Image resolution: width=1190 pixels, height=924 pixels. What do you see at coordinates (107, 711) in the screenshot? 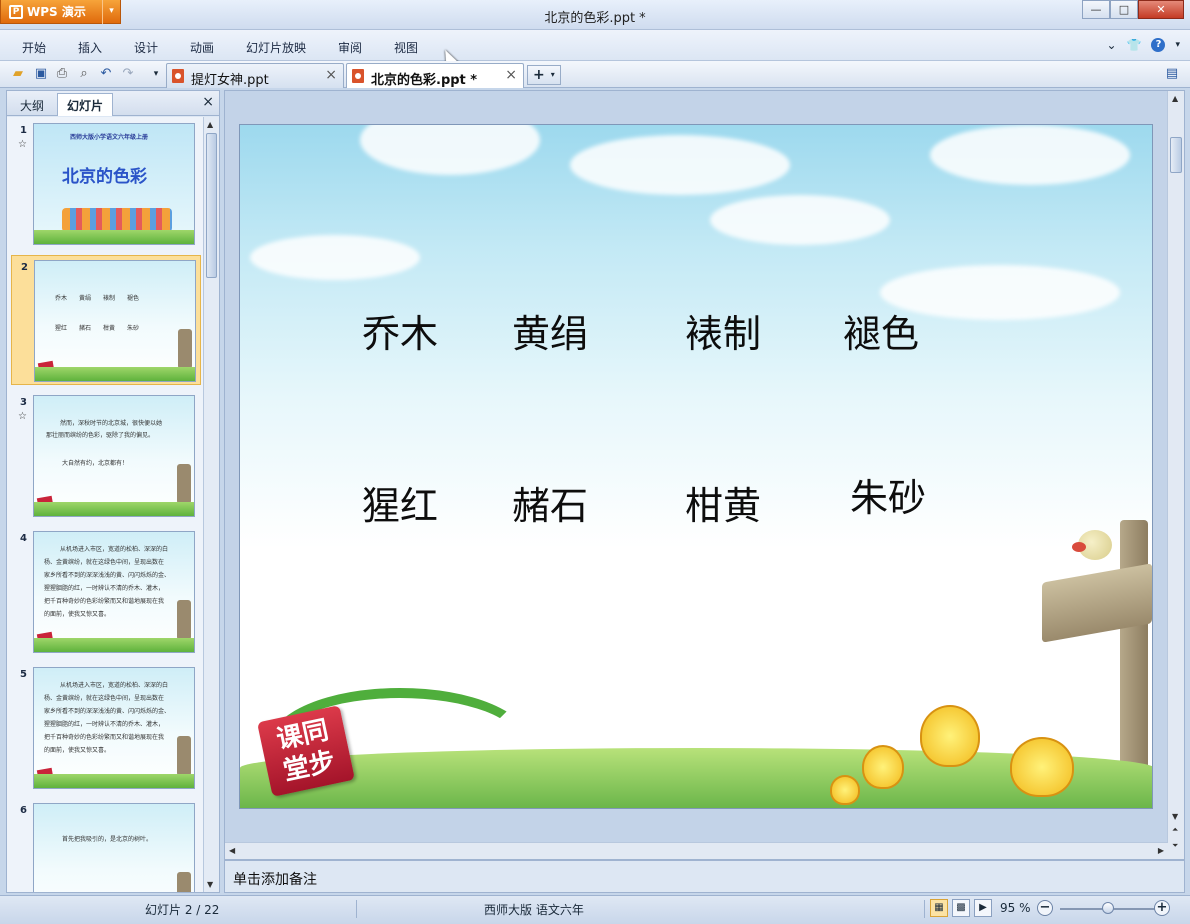
I see `thumbnail-text: 家乡所看不到的深深浅浅的黄、闪闪烁烁的金、` at bounding box center [107, 711].